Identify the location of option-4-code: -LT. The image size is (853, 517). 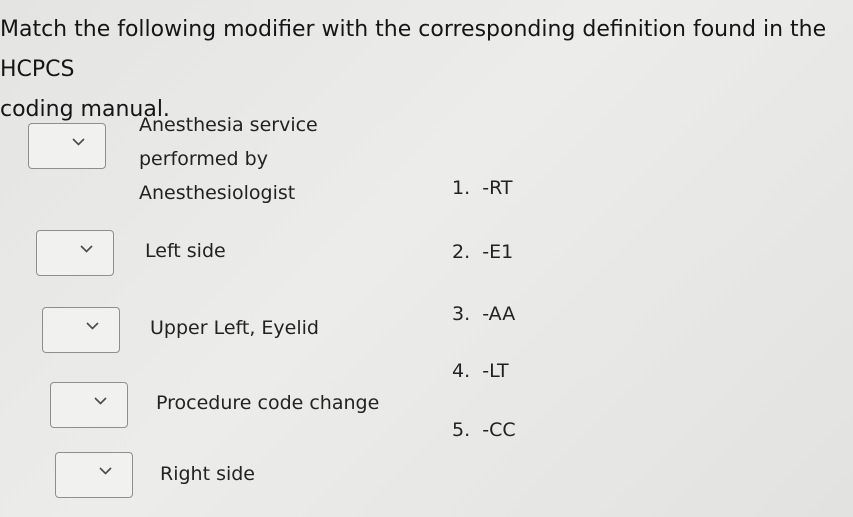
(495, 371).